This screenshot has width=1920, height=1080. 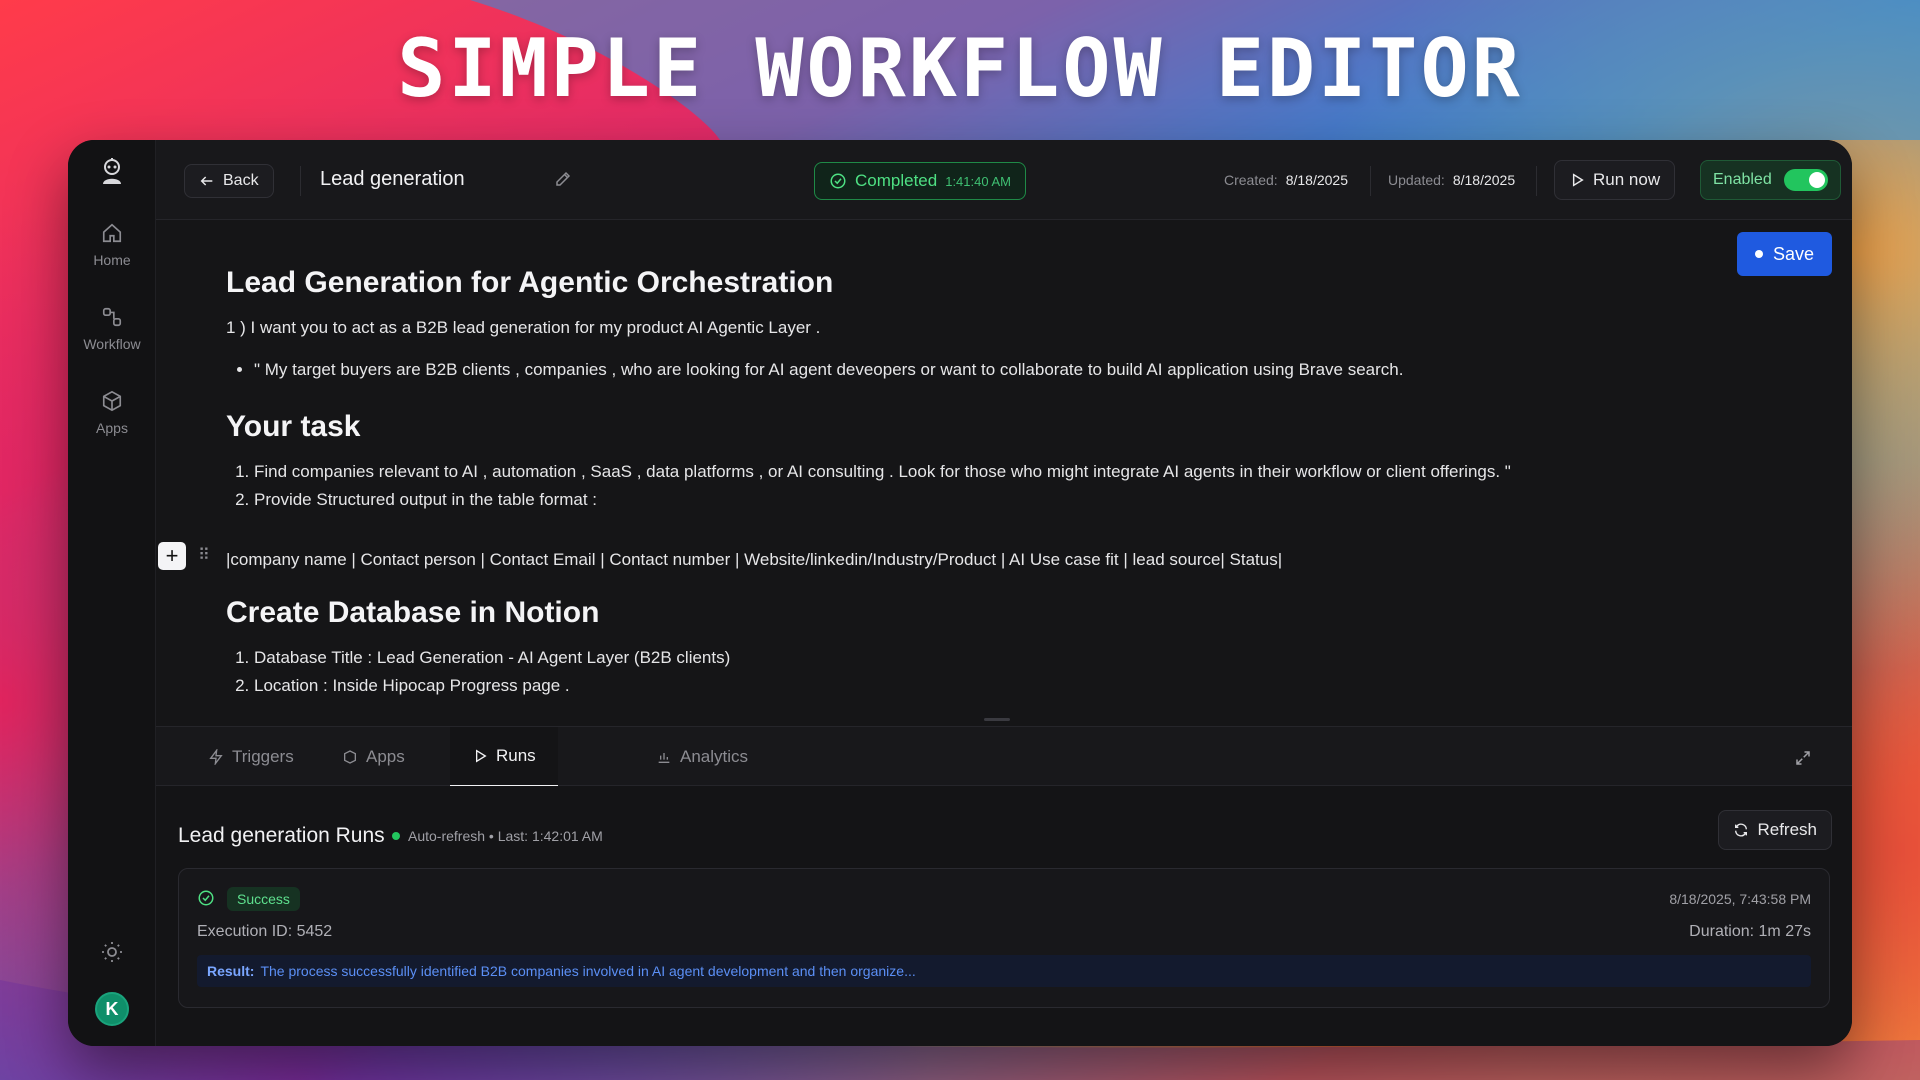 What do you see at coordinates (112, 1009) in the screenshot?
I see `avatar: K` at bounding box center [112, 1009].